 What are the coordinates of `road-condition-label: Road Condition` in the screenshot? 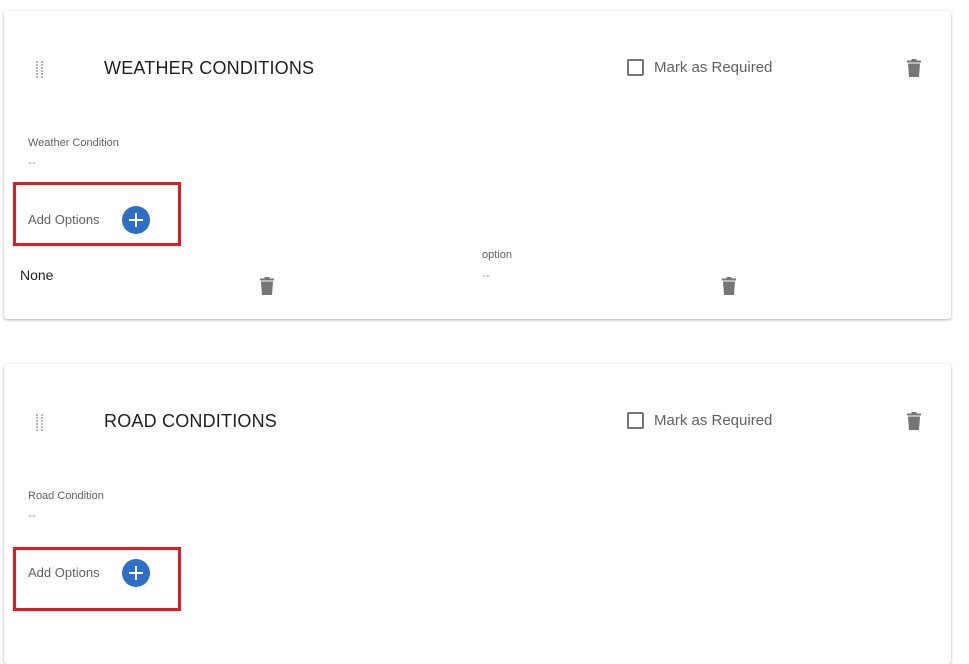 It's located at (66, 496).